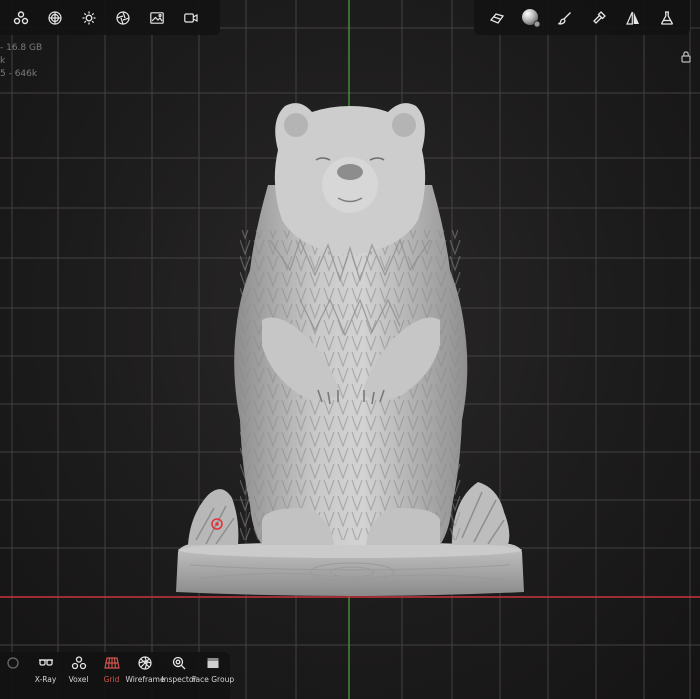 This screenshot has height=699, width=700. What do you see at coordinates (145, 679) in the screenshot?
I see `wireframe-label: Wireframe` at bounding box center [145, 679].